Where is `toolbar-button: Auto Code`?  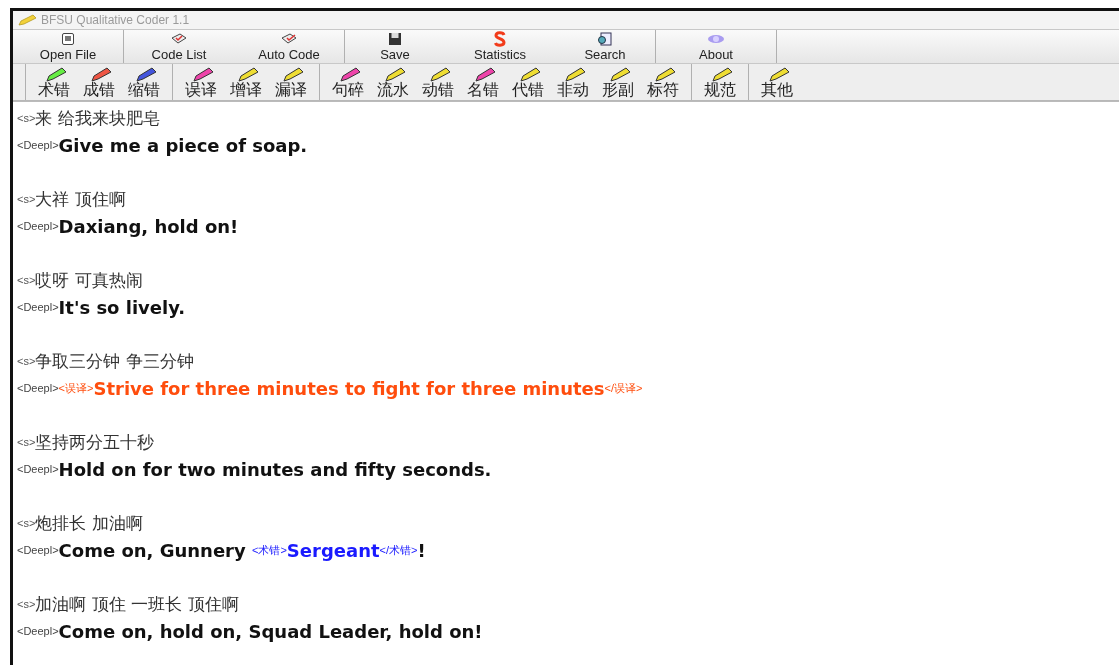 toolbar-button: Auto Code is located at coordinates (289, 46).